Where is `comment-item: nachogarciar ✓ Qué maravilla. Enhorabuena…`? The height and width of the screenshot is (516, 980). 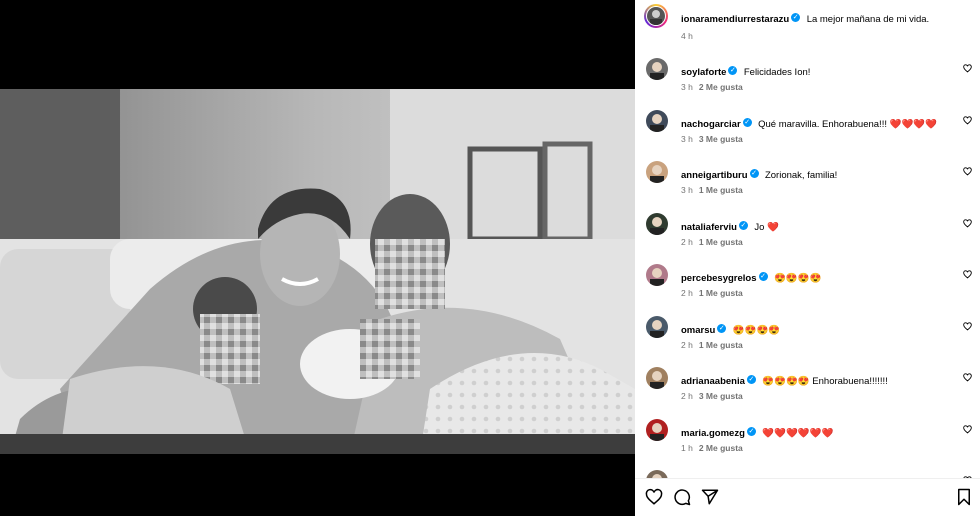
comment-item: nachogarciar ✓ Qué maravilla. Enhorabuena… is located at coordinates (807, 133).